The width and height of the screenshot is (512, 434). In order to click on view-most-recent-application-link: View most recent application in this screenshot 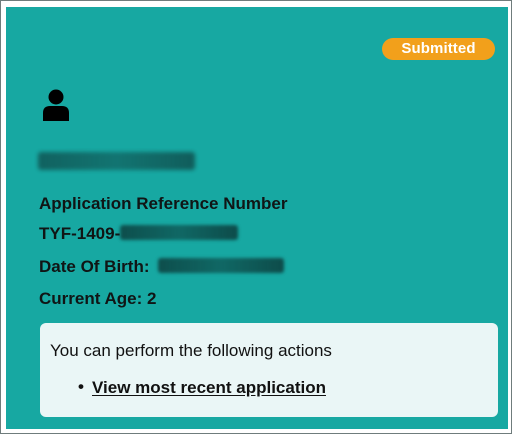, I will do `click(209, 388)`.